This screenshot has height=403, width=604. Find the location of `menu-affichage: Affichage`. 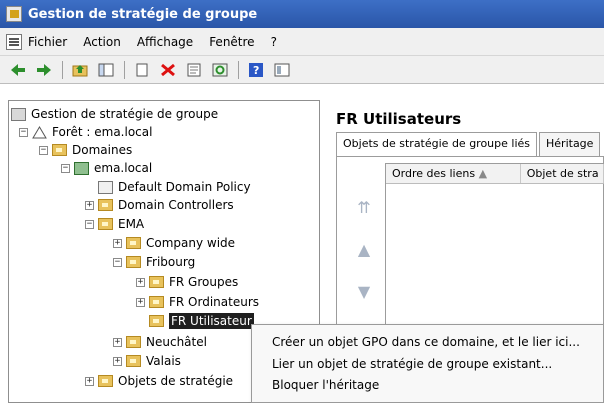

menu-affichage: Affichage is located at coordinates (165, 42).